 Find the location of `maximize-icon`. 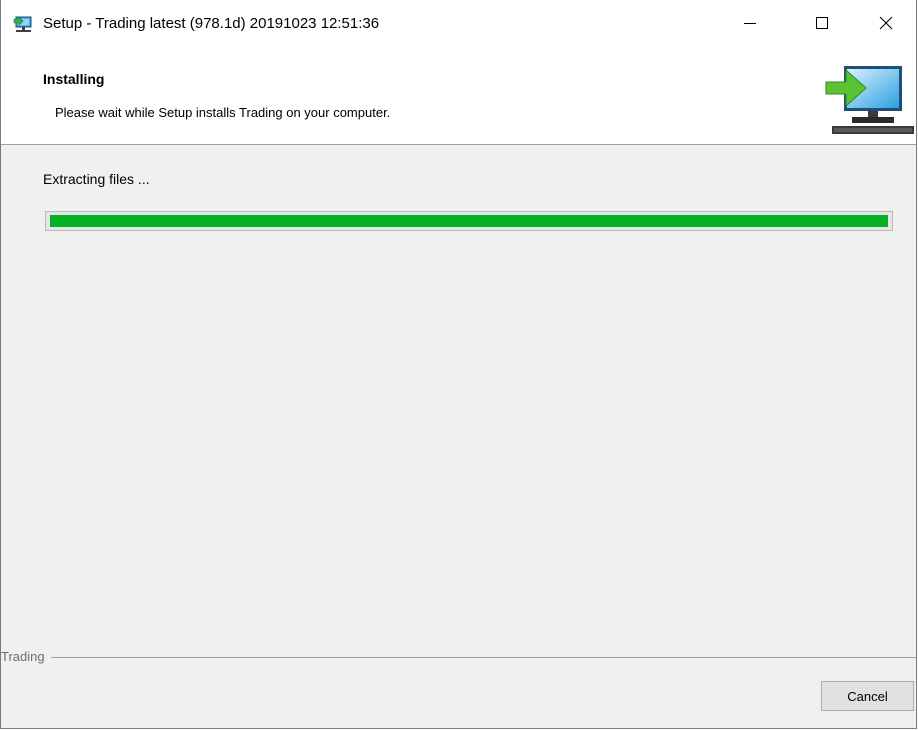

maximize-icon is located at coordinates (822, 23).